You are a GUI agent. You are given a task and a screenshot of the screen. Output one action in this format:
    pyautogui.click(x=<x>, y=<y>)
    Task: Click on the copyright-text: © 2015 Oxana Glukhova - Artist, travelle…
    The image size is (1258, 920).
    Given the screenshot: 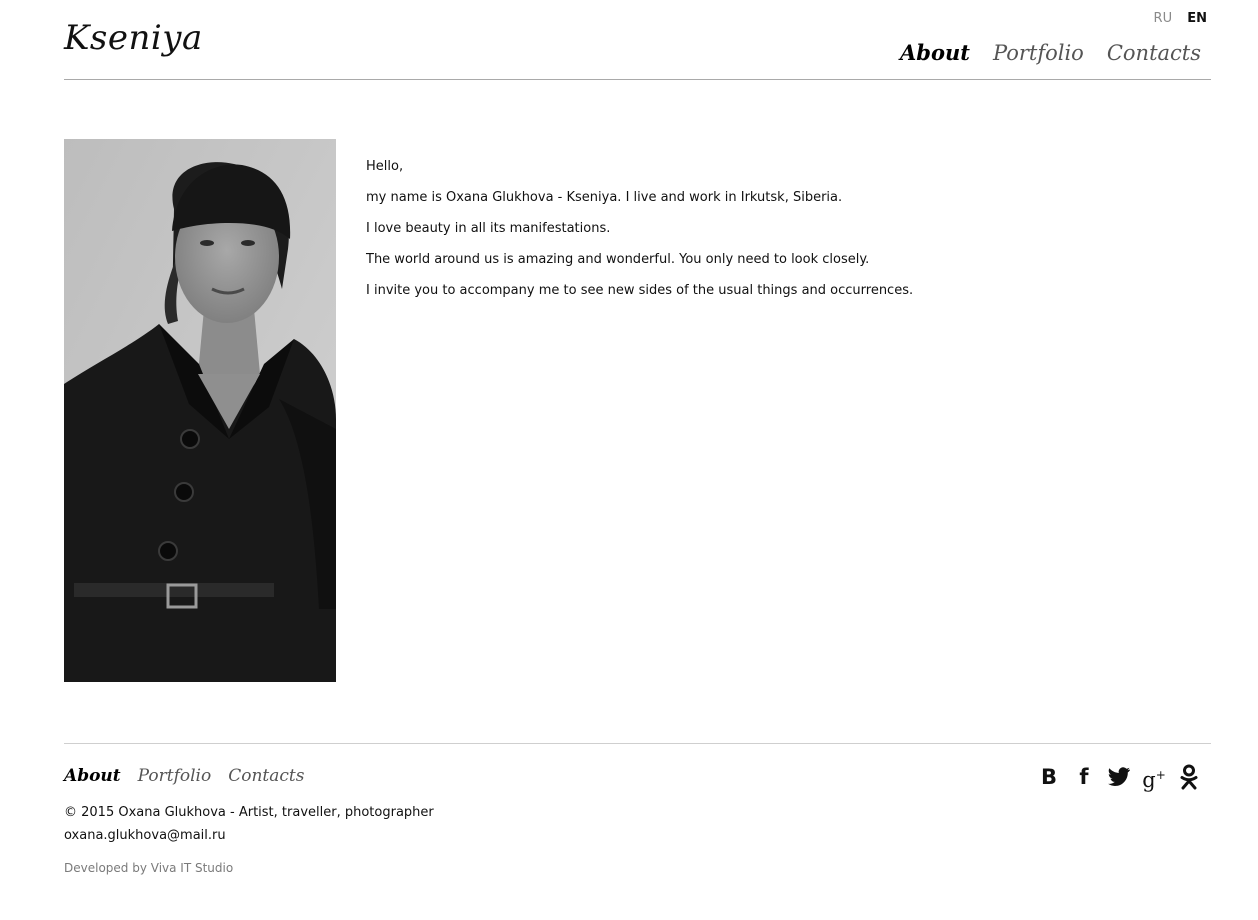 What is the action you would take?
    pyautogui.click(x=249, y=812)
    